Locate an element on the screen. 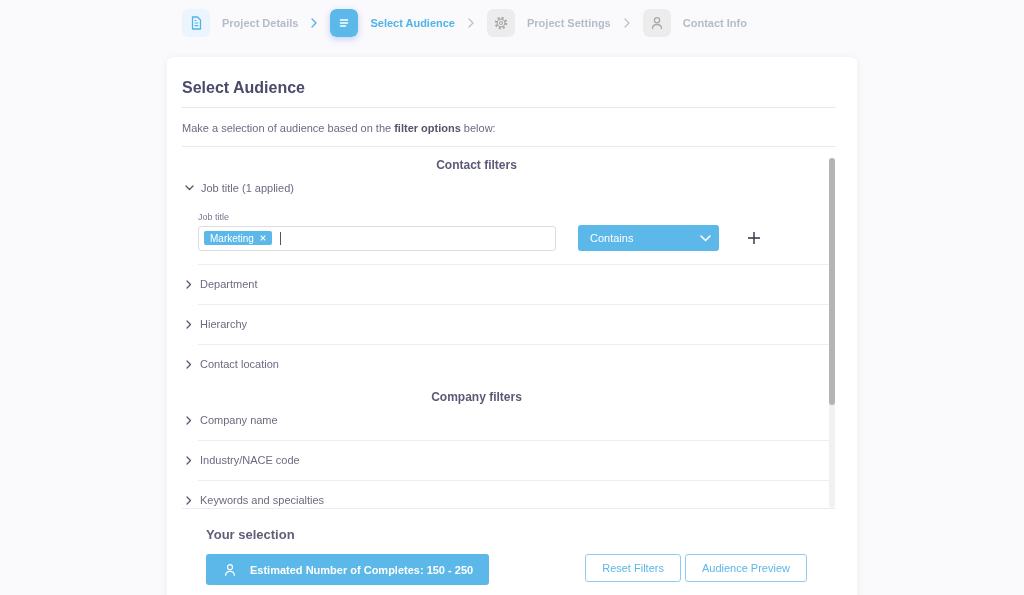 This screenshot has width=1024, height=595. operator-dropdown: Contains is located at coordinates (648, 238).